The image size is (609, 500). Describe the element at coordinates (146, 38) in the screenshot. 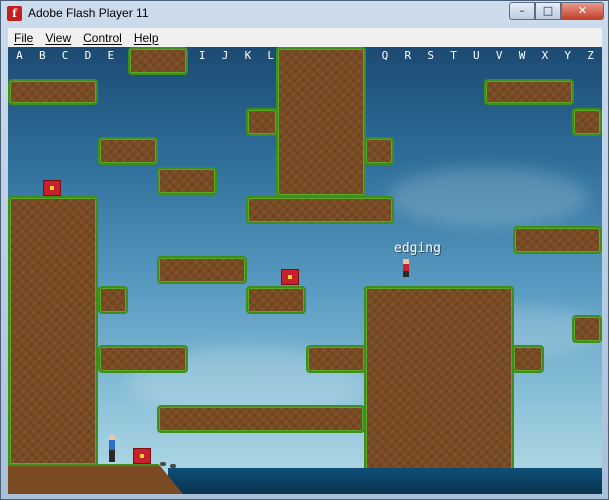

I see `menu-help: Help` at that location.